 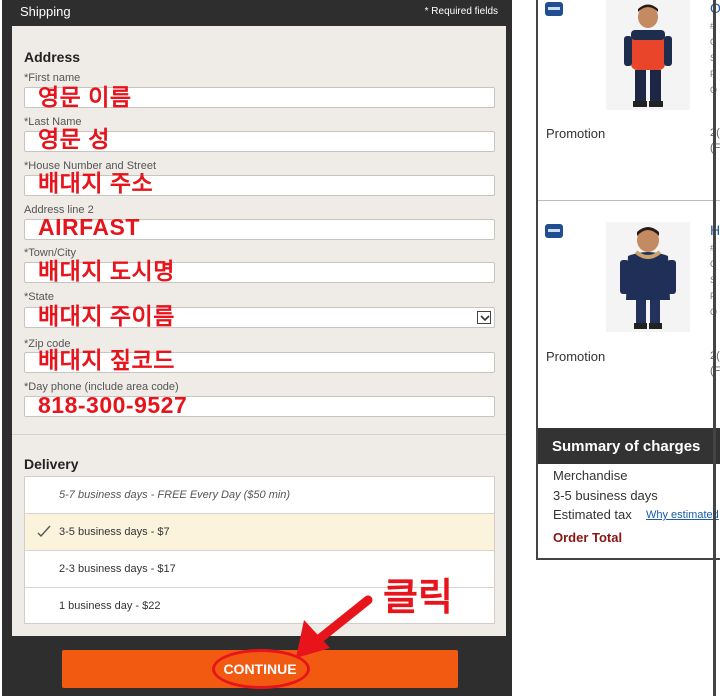 I want to click on city-value: 배대지 도시명, so click(x=106, y=271).